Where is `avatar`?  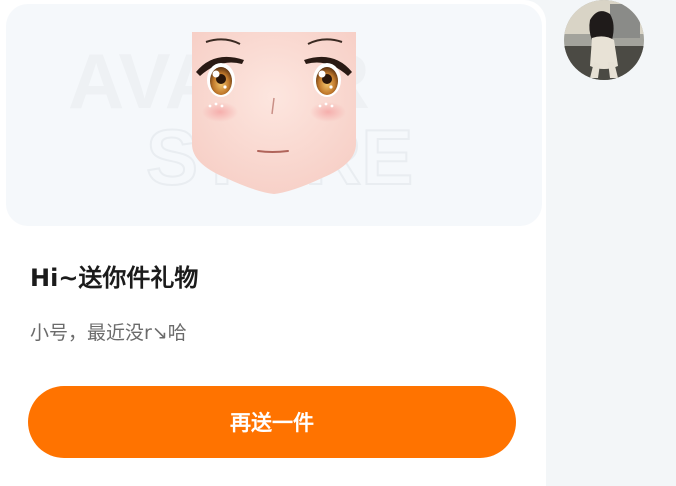 avatar is located at coordinates (604, 40).